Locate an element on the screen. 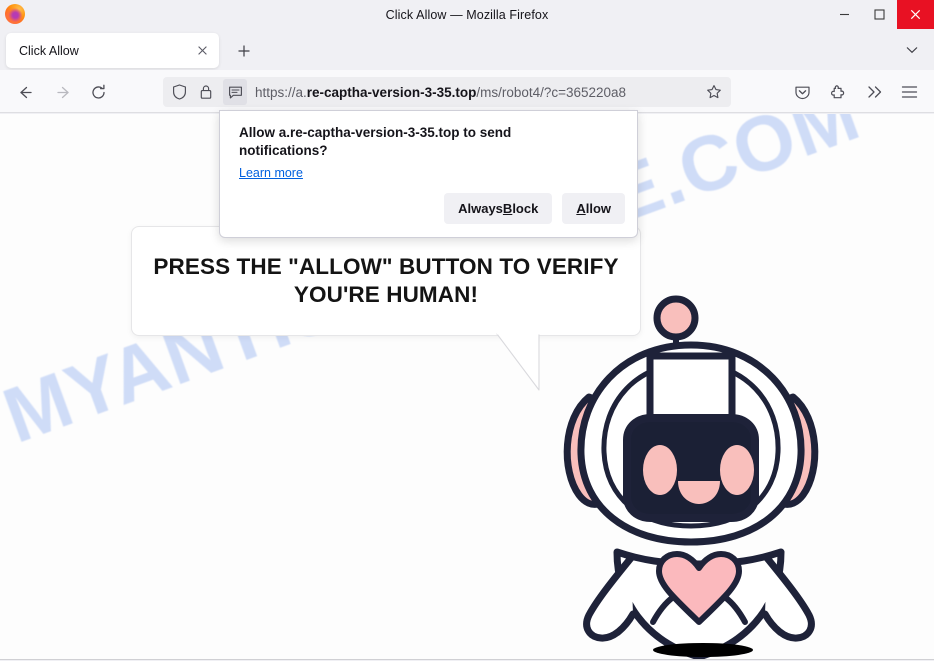 The width and height of the screenshot is (934, 661). url-path: /ms/robot4/?c=365220a8 is located at coordinates (551, 92).